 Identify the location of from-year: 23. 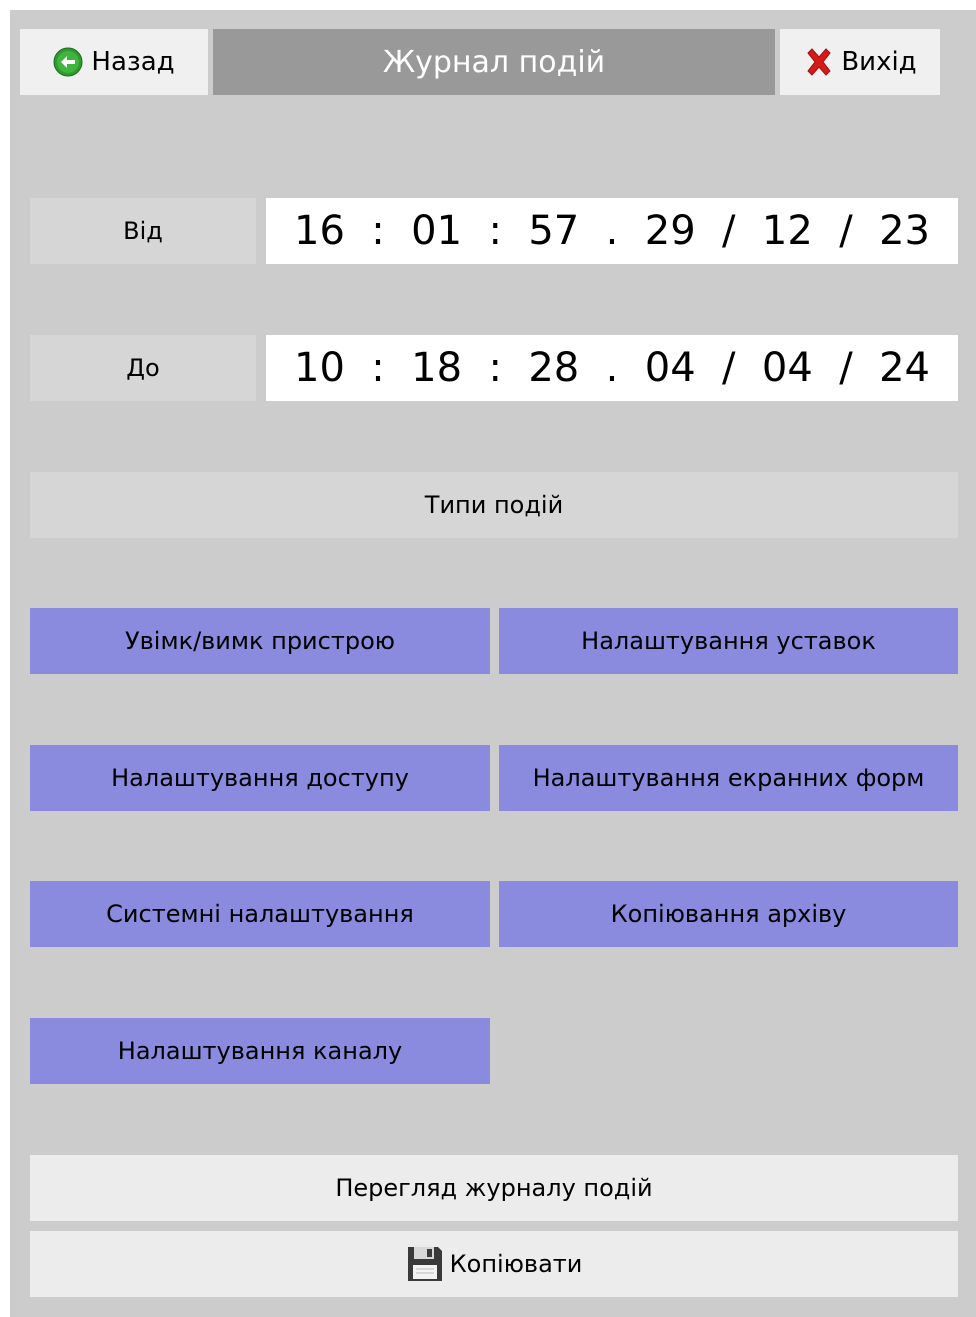
(904, 231).